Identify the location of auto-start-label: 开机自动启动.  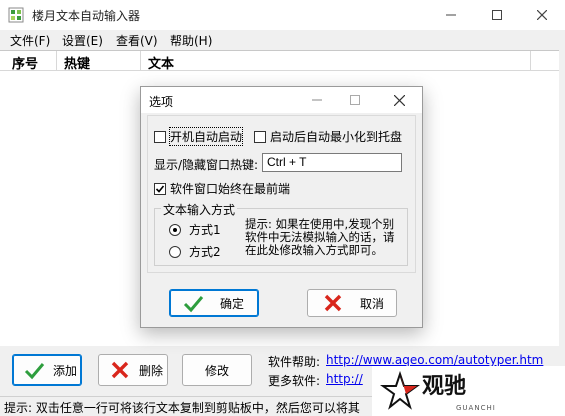
(206, 136).